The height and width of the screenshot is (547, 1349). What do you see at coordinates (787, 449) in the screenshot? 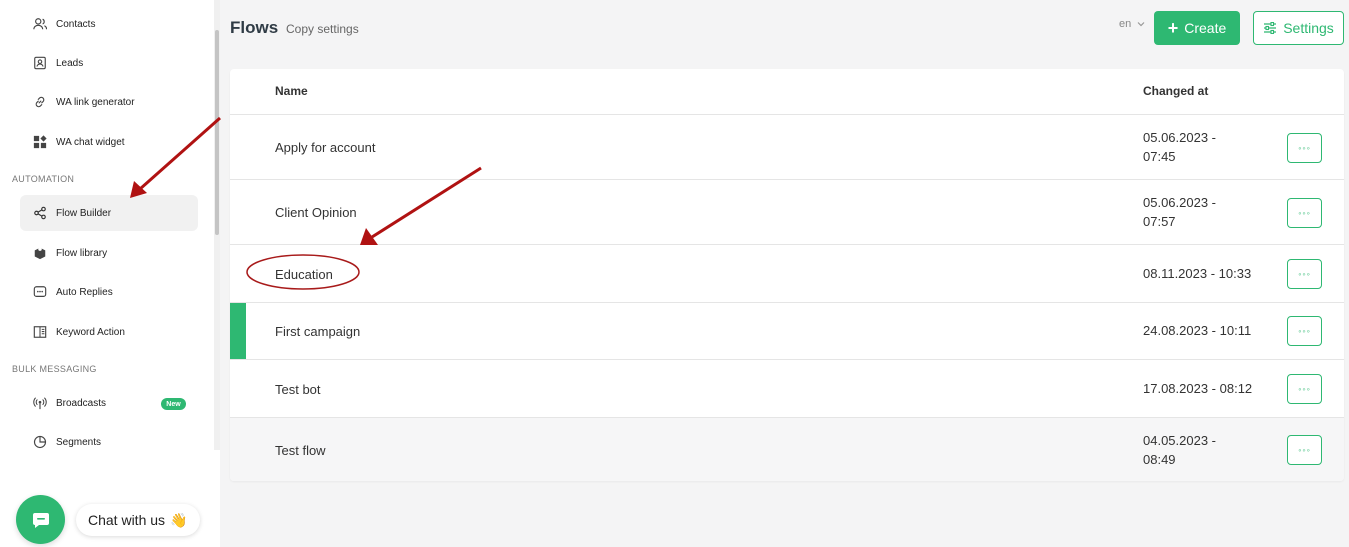
I see `table-row: Test flow 04.05.2023 - 08:49 ◦◦◦` at bounding box center [787, 449].